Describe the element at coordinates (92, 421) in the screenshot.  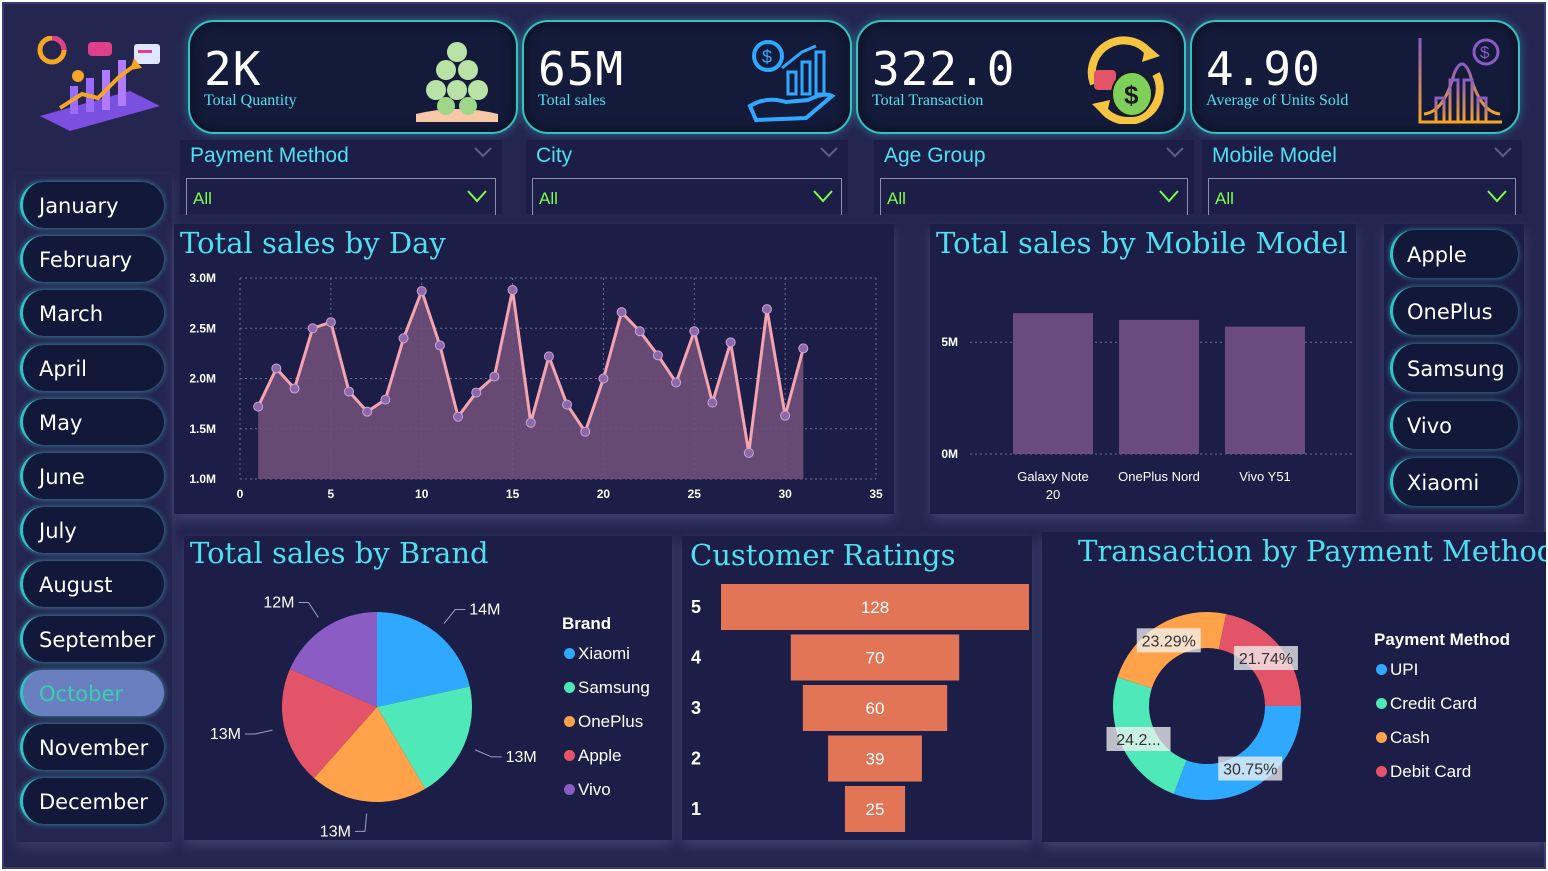
I see `month-button-may: May` at that location.